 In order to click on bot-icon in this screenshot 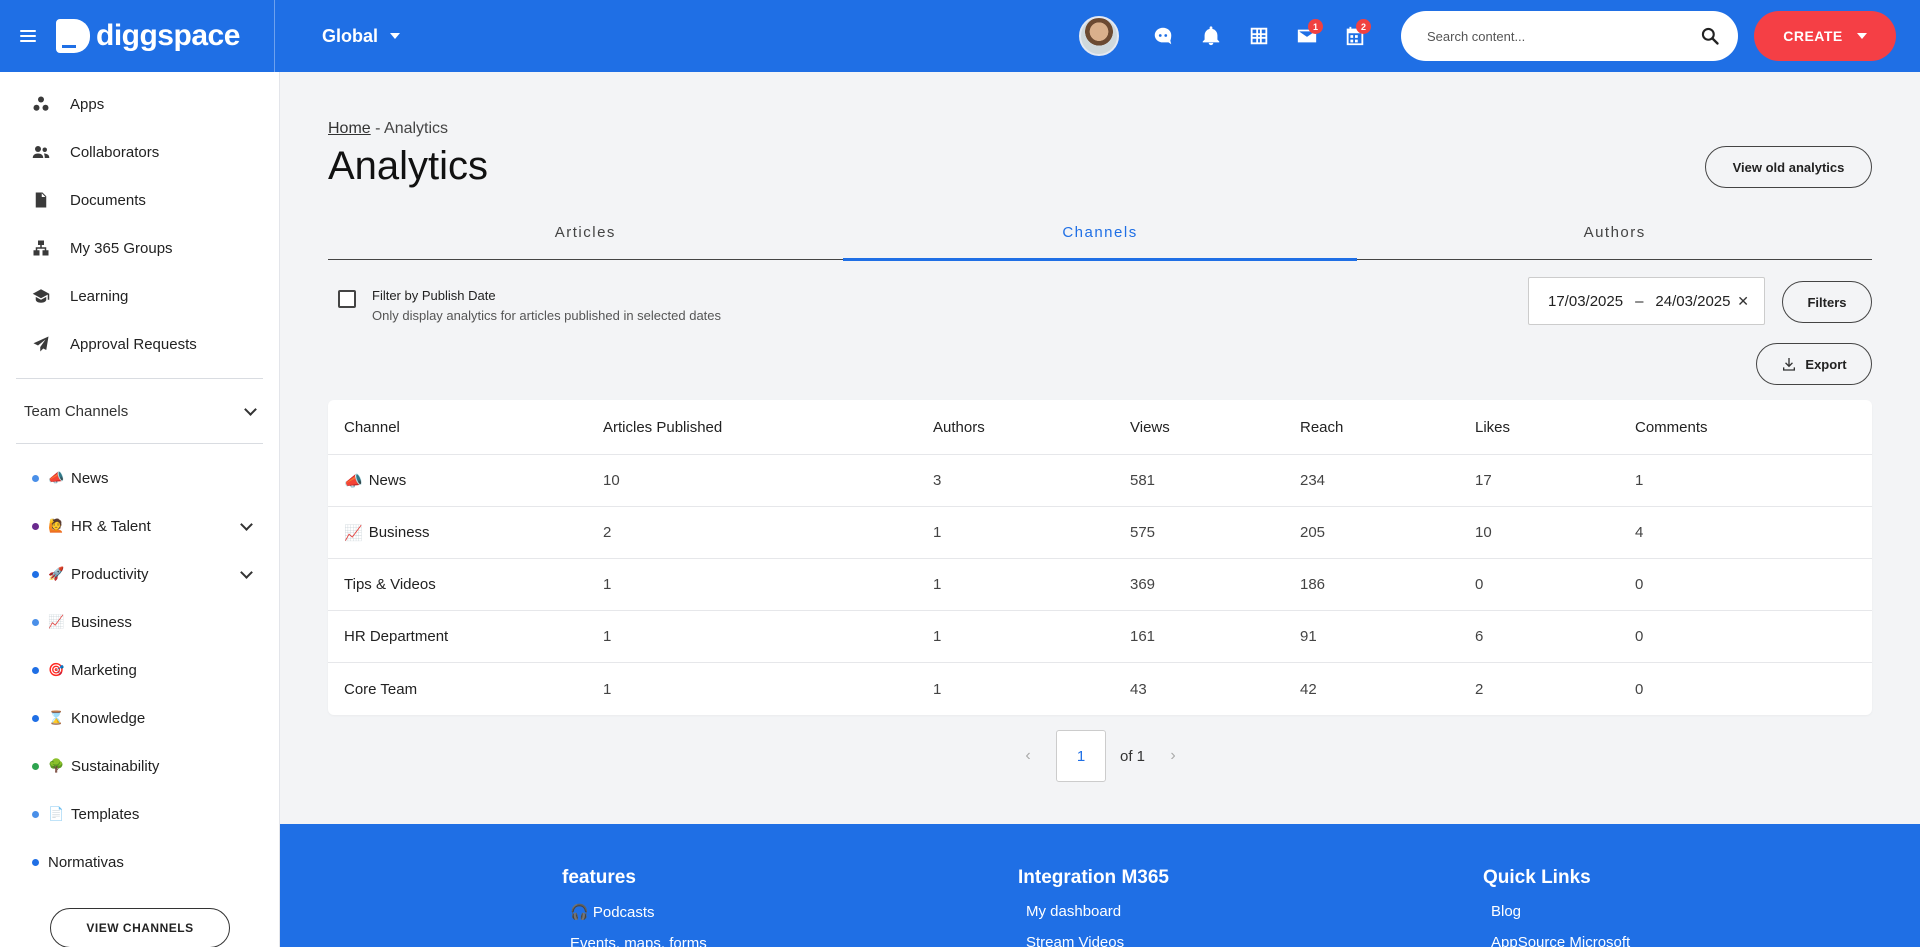, I will do `click(1163, 36)`.